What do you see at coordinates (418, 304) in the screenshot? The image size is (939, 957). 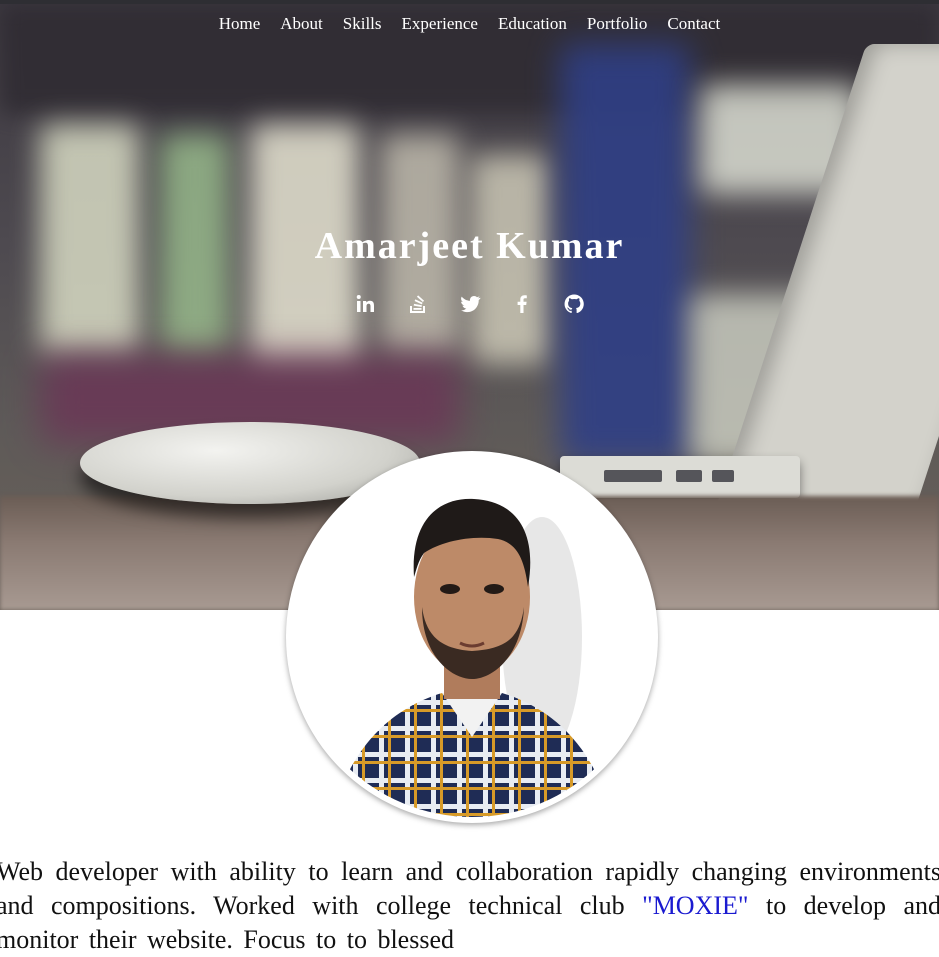 I see `stackoverflow-icon` at bounding box center [418, 304].